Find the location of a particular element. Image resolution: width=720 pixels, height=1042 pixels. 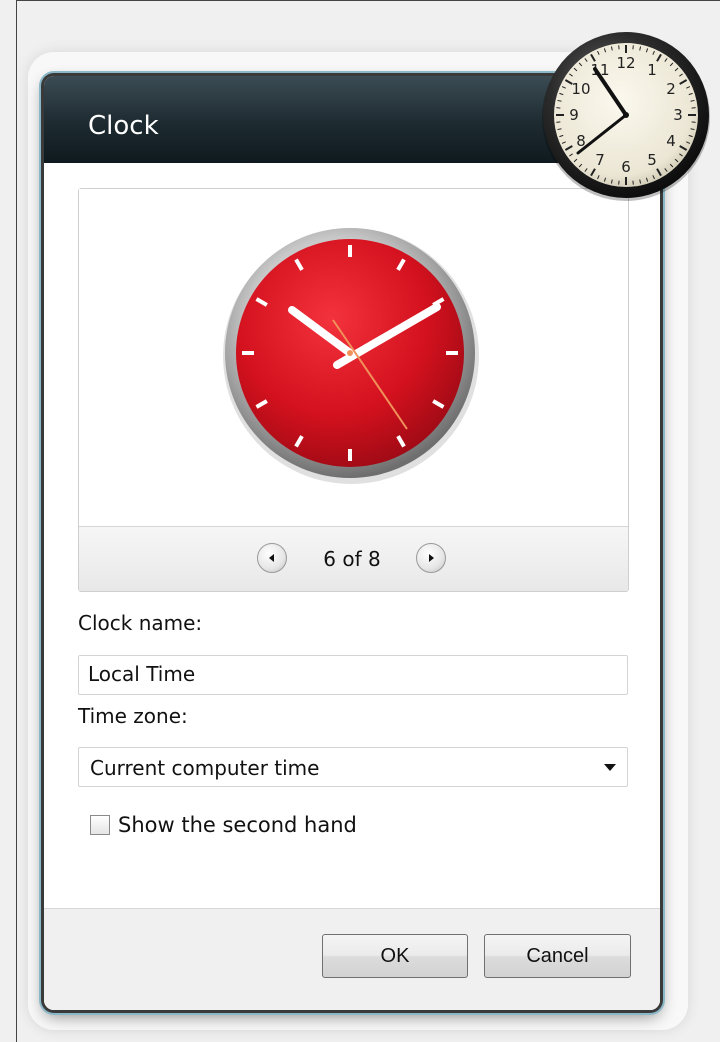

dialog-title: Clock is located at coordinates (123, 126).